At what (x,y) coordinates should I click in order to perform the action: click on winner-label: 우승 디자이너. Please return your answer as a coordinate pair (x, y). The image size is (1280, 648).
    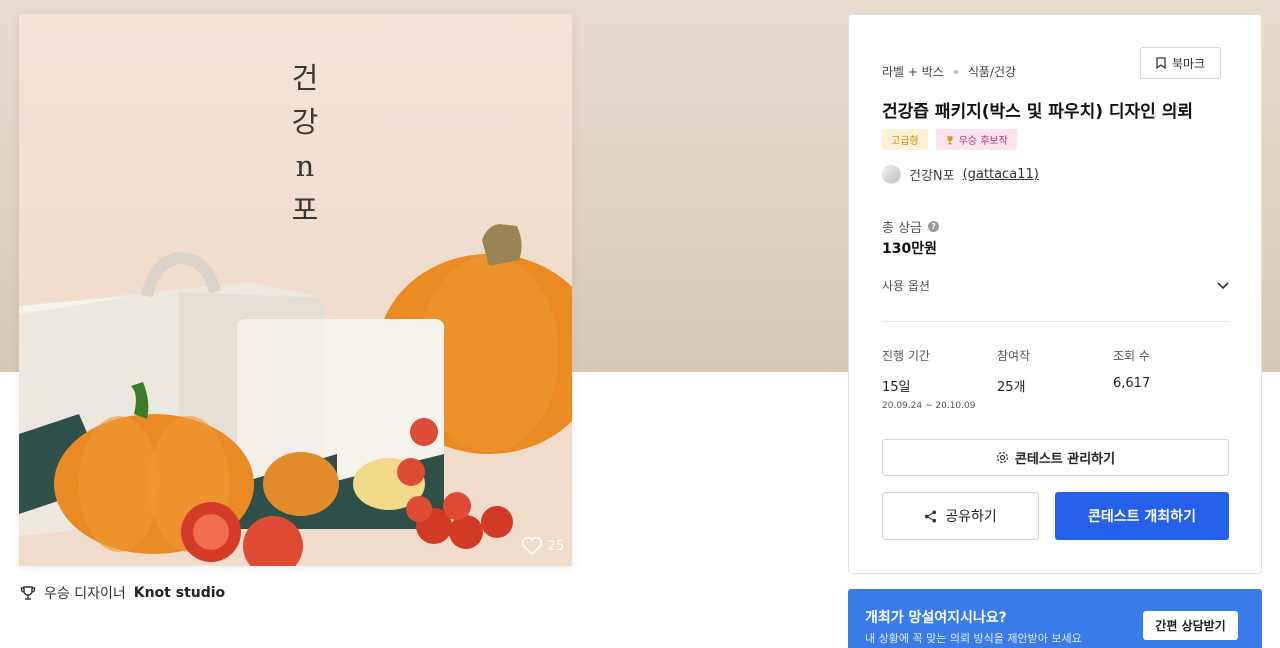
    Looking at the image, I should click on (85, 594).